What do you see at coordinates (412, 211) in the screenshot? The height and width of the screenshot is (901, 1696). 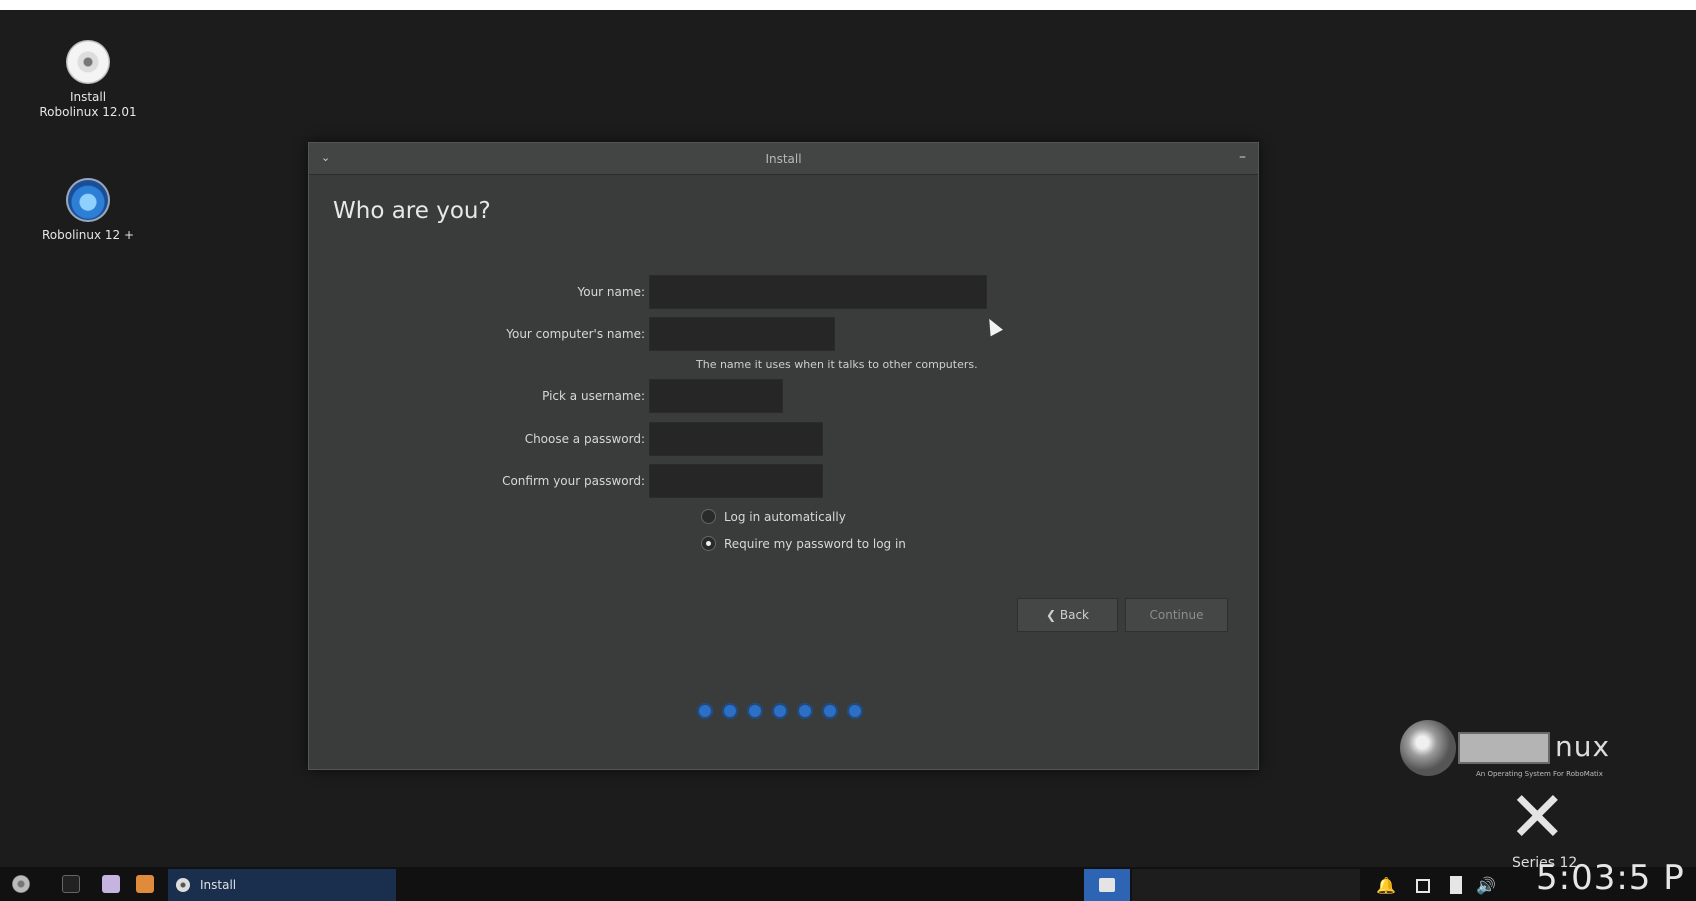 I see `page-title: Who are you?` at bounding box center [412, 211].